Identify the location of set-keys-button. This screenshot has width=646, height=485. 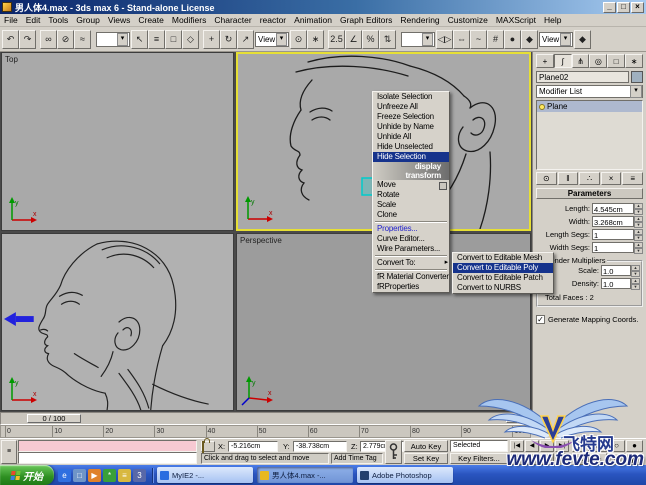
(393, 452).